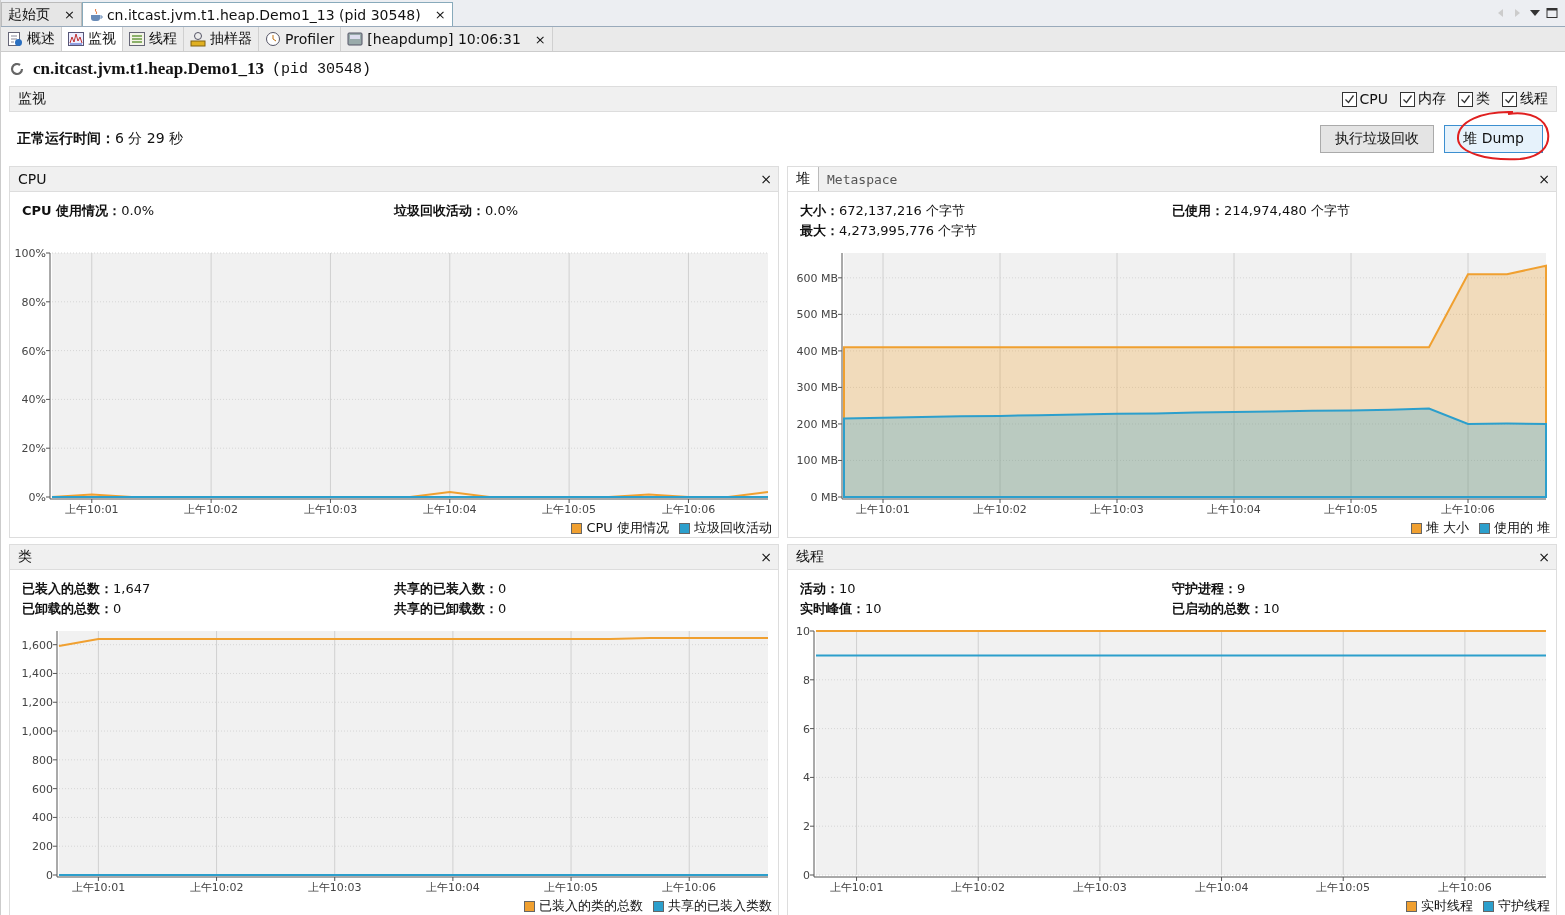 The width and height of the screenshot is (1565, 915). Describe the element at coordinates (1261, 211) in the screenshot. I see `stat-text: 已使用：214,974,480 个字节` at that location.